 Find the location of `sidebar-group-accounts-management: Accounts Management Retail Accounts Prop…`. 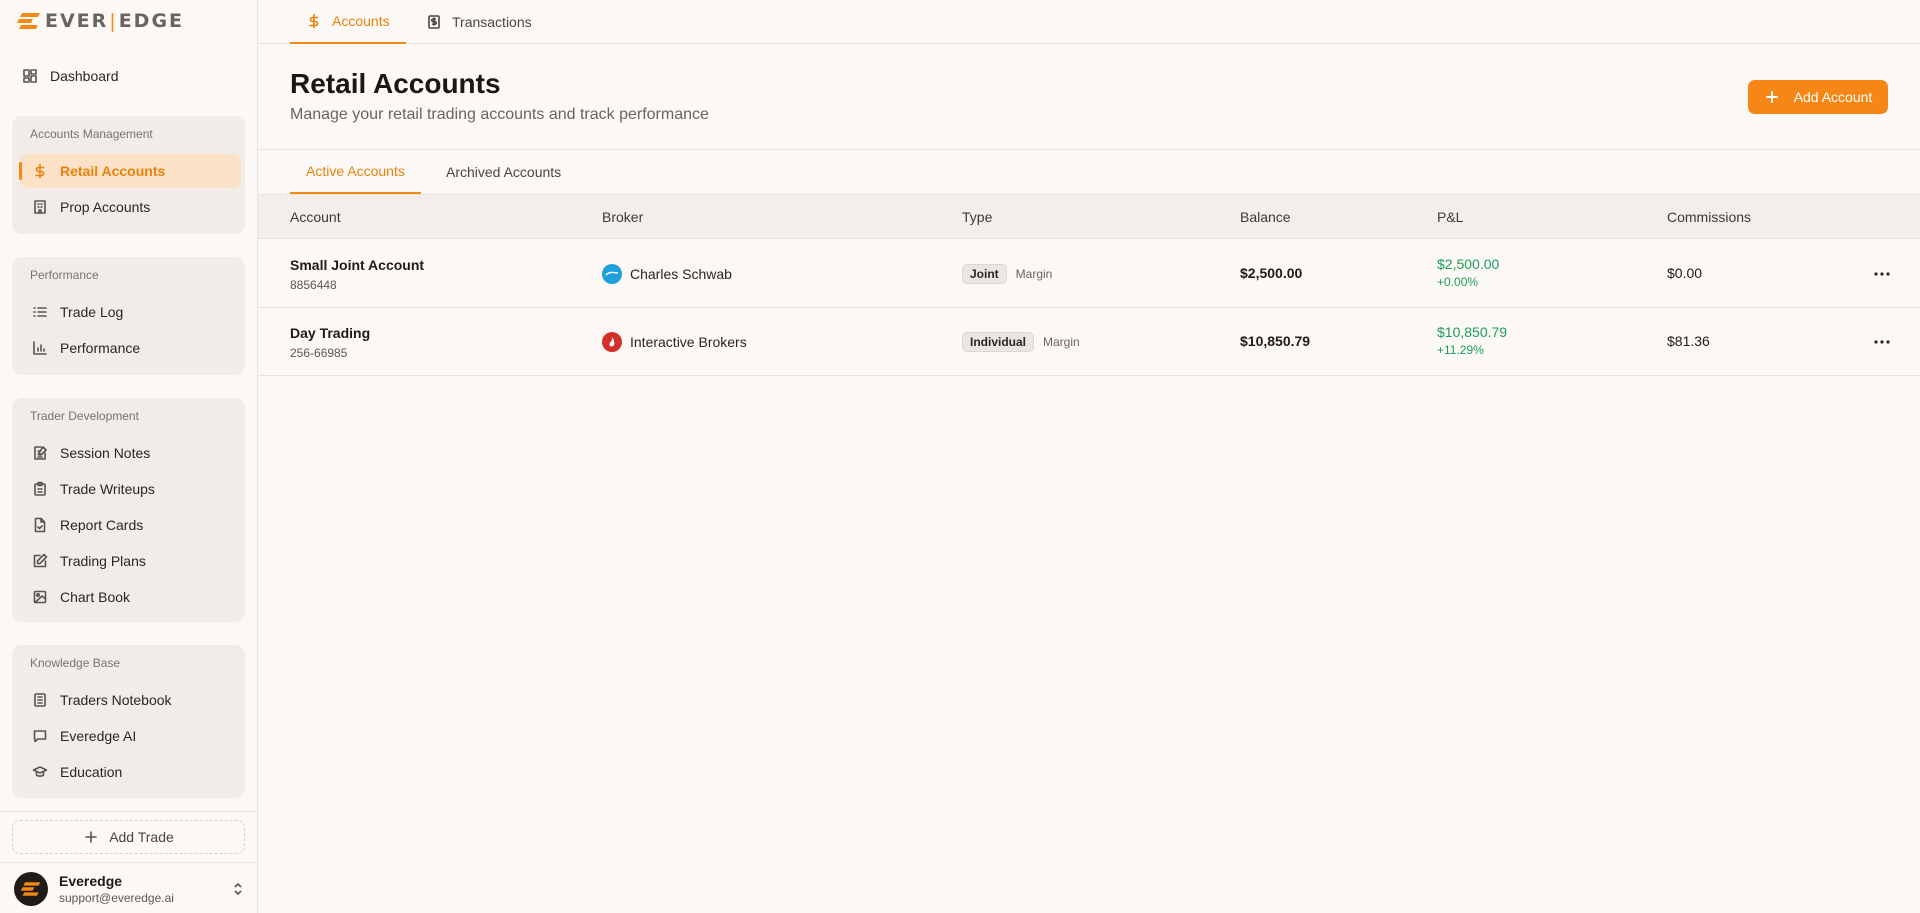

sidebar-group-accounts-management: Accounts Management Retail Accounts Prop… is located at coordinates (128, 175).